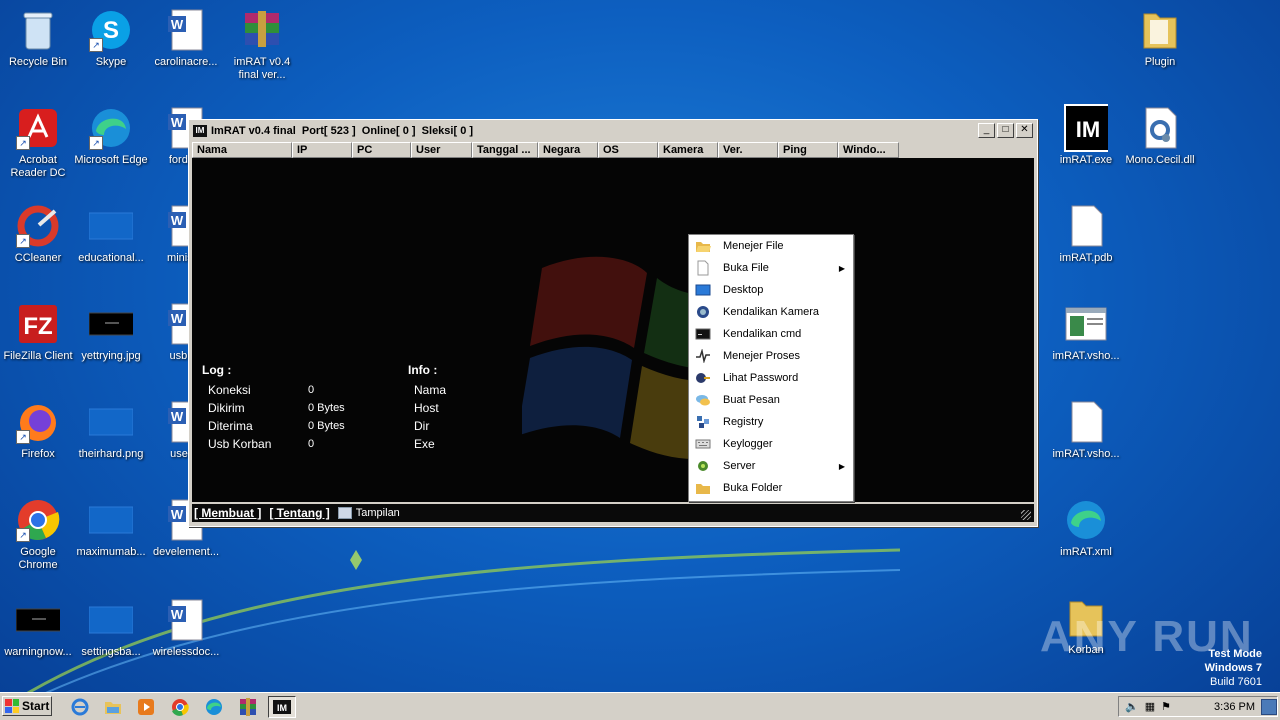 This screenshot has height=720, width=1280. Describe the element at coordinates (1166, 706) in the screenshot. I see `action-center-flag-icon: ⚑` at that location.